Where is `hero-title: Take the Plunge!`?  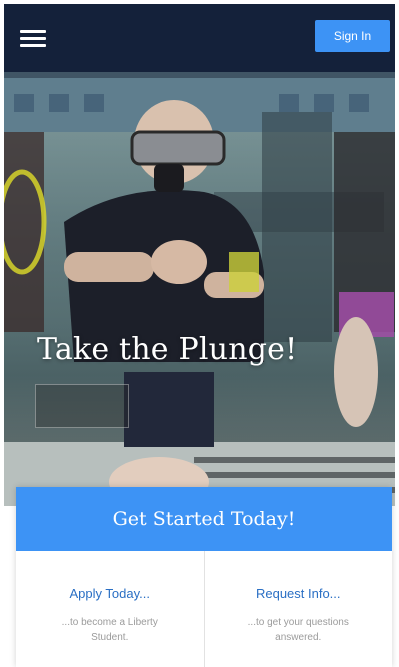
hero-title: Take the Plunge! is located at coordinates (167, 349).